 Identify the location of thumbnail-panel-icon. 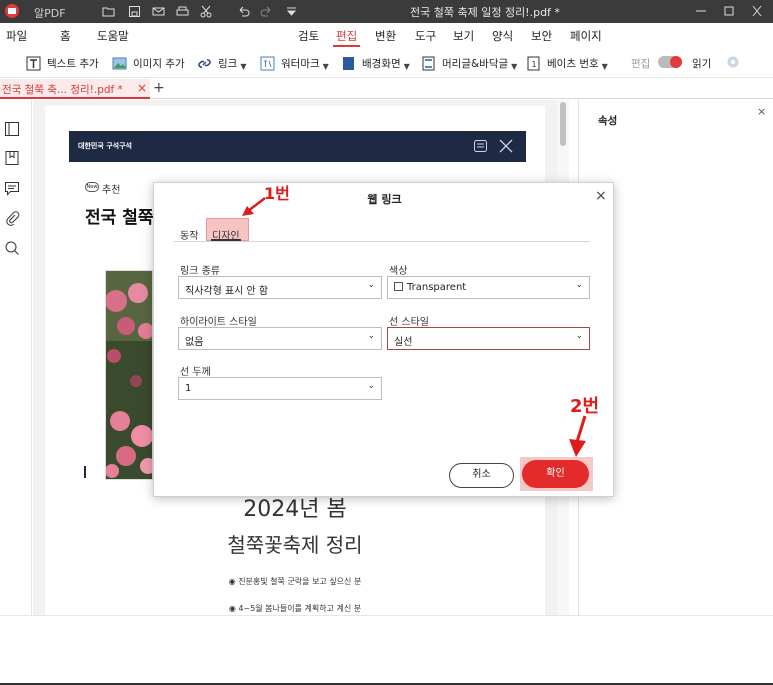
(12, 129).